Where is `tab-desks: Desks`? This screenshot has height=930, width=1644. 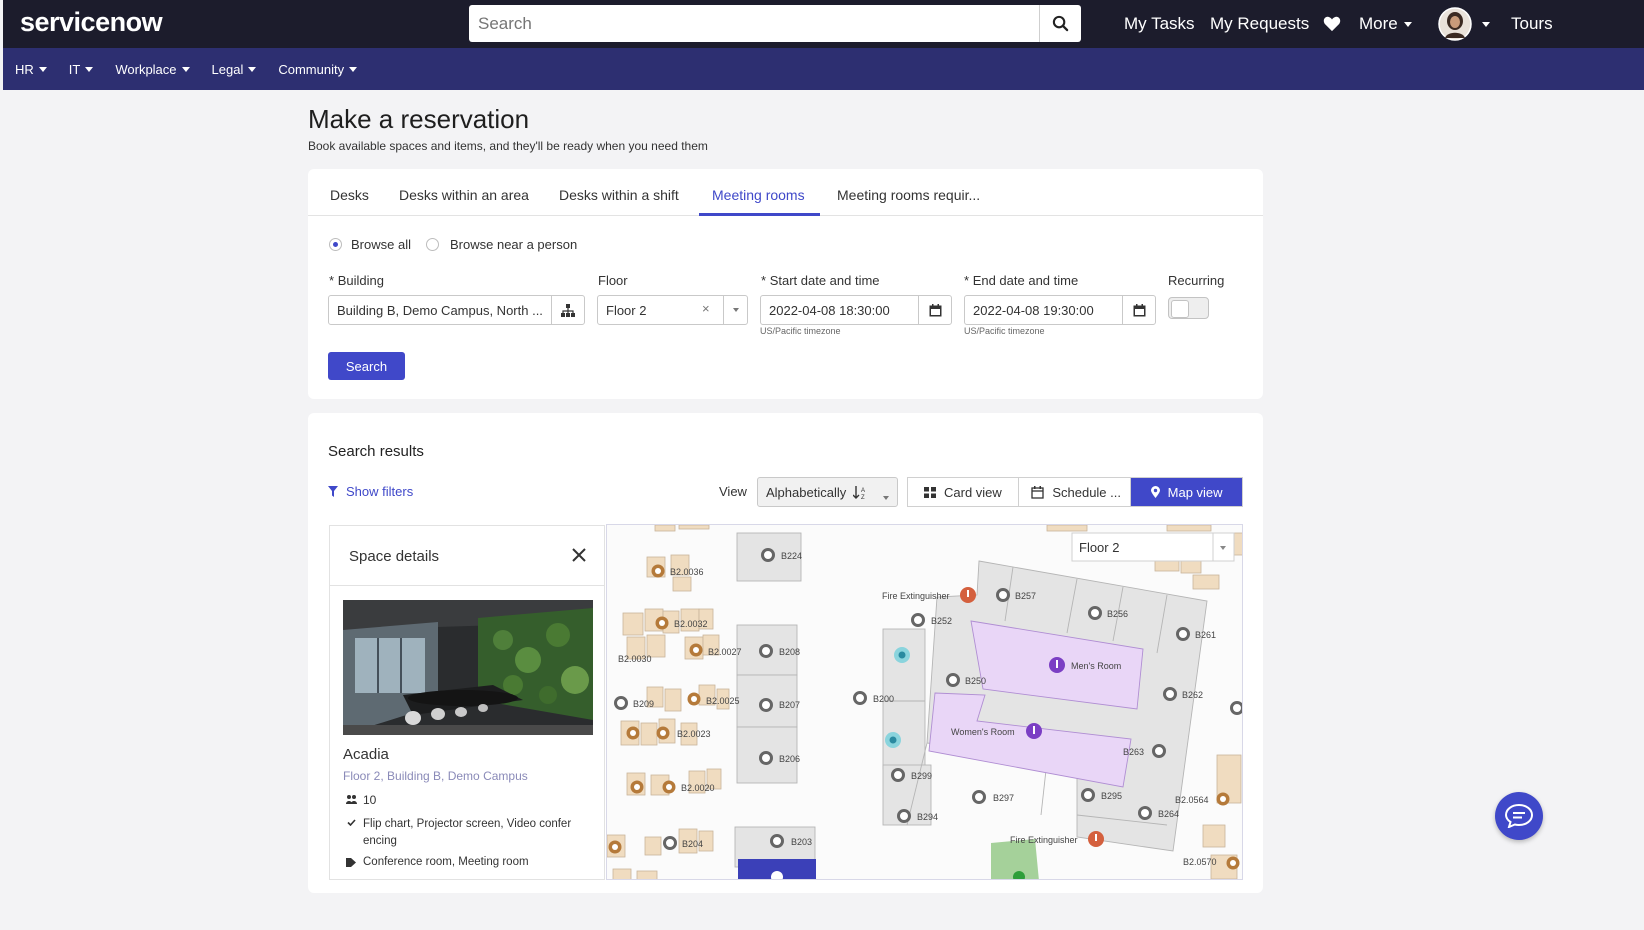 tab-desks: Desks is located at coordinates (349, 195).